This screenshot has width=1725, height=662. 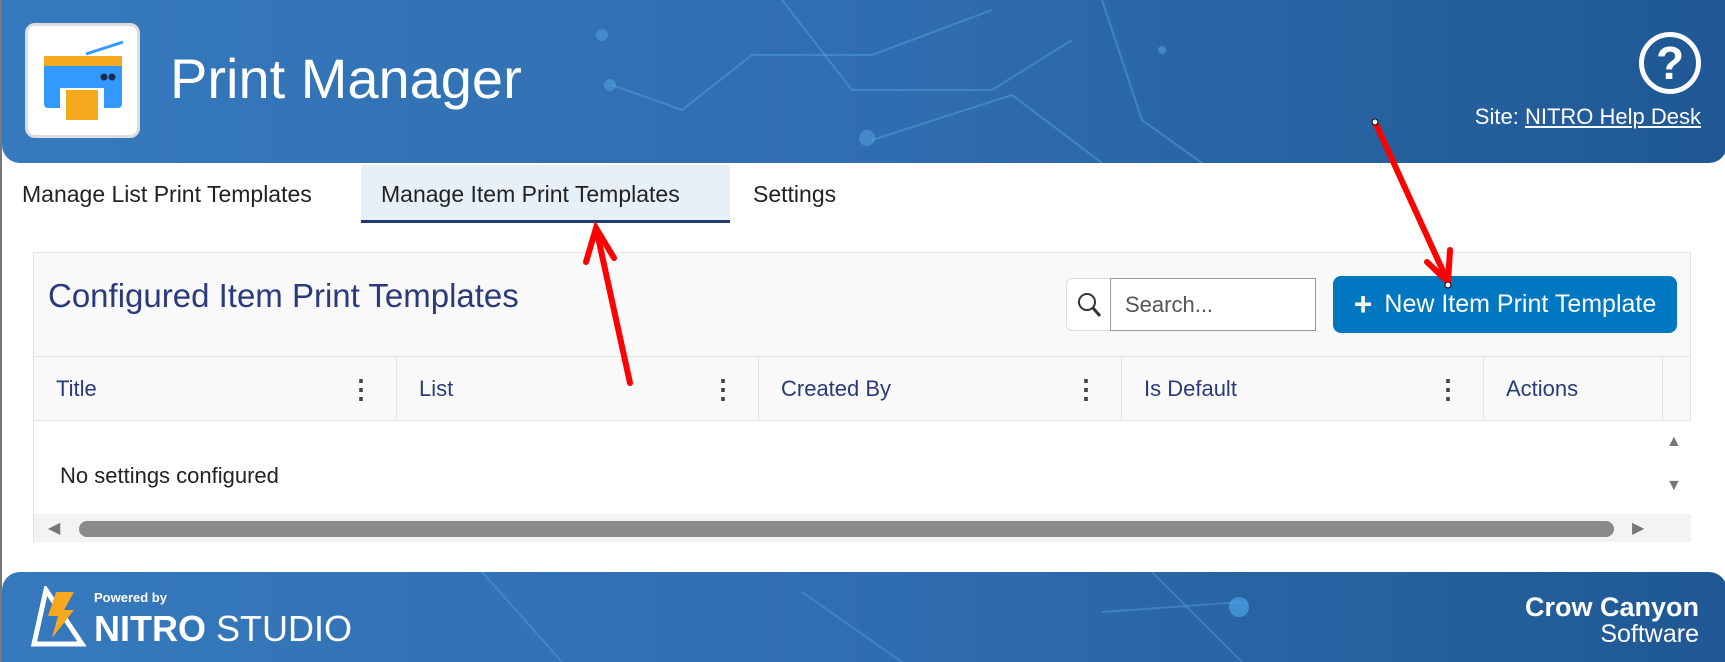 I want to click on new-item-print-template-button: + New Item Print Template, so click(x=1505, y=304).